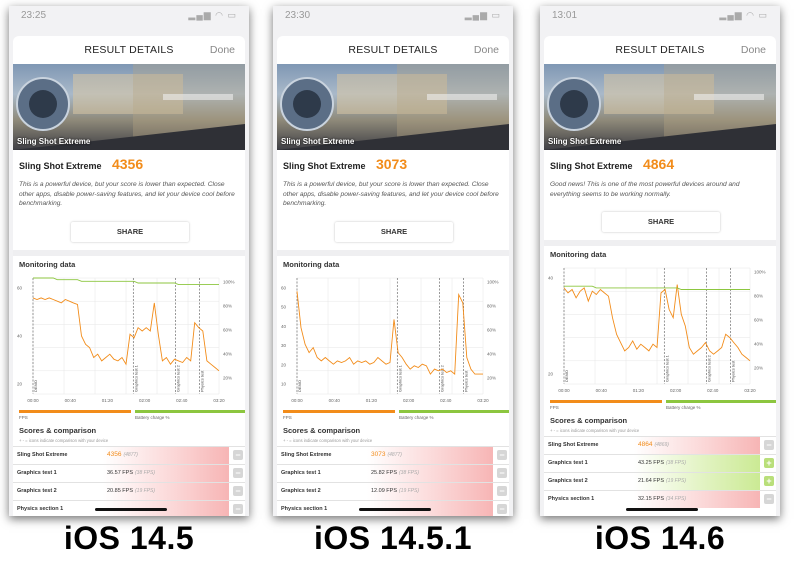 The height and width of the screenshot is (570, 800). Describe the element at coordinates (322, 430) in the screenshot. I see `scores-title: Scores & comparison` at that location.